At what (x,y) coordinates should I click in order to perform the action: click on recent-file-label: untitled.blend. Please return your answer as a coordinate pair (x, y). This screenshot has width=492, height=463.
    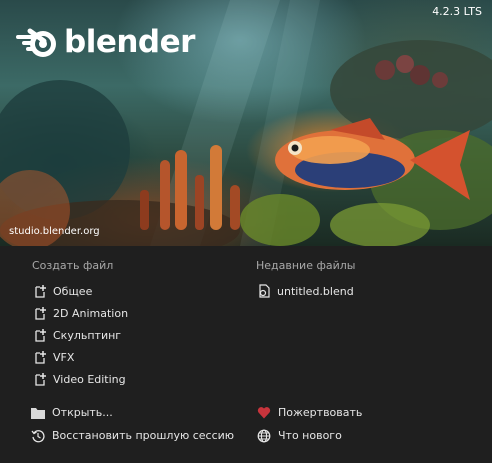
    Looking at the image, I should click on (315, 291).